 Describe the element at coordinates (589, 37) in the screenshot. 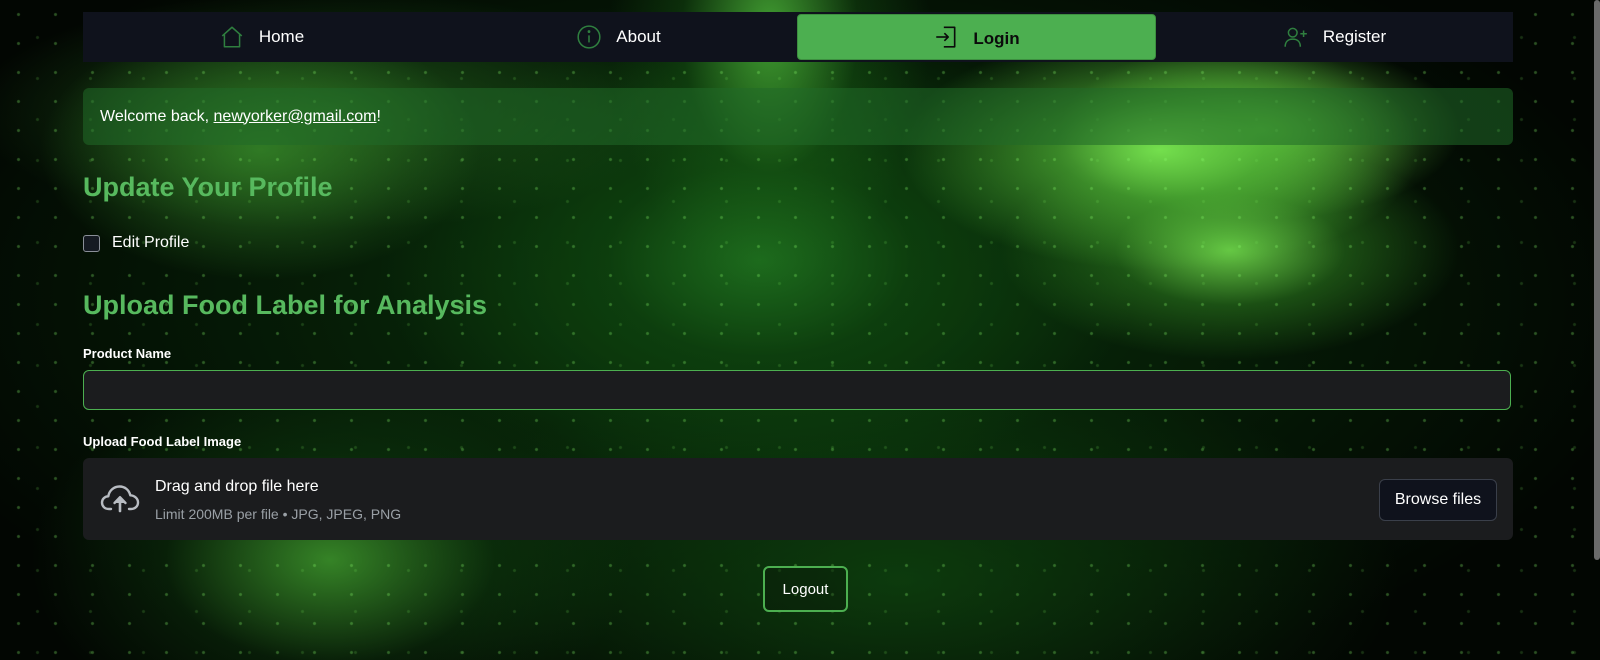

I see `info-icon` at that location.